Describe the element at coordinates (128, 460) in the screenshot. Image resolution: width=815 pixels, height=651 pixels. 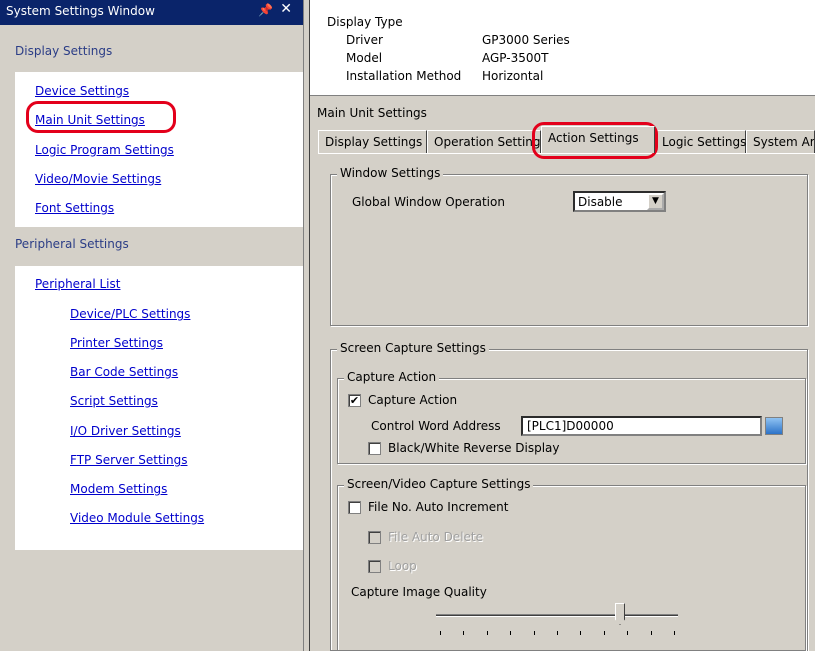
I see `ftp-server-settings-link: FTP Server Settings` at that location.